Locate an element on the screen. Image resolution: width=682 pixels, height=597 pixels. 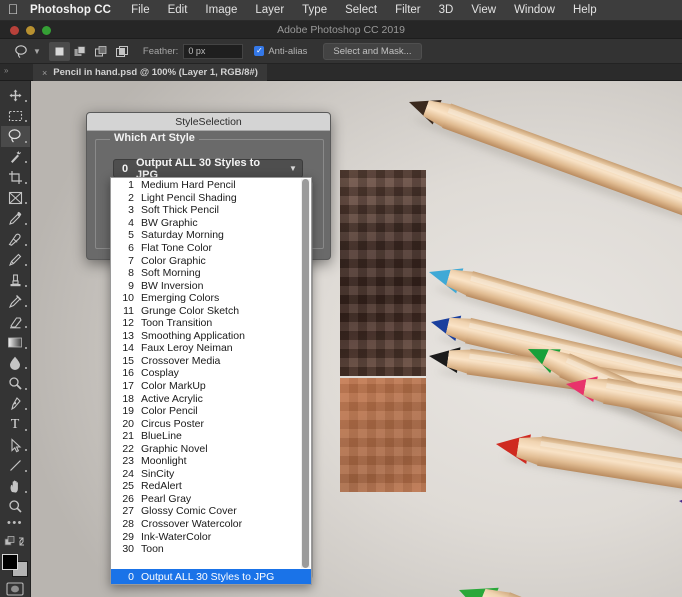
option-item: 12 Toon Transition is located at coordinates (211, 323).